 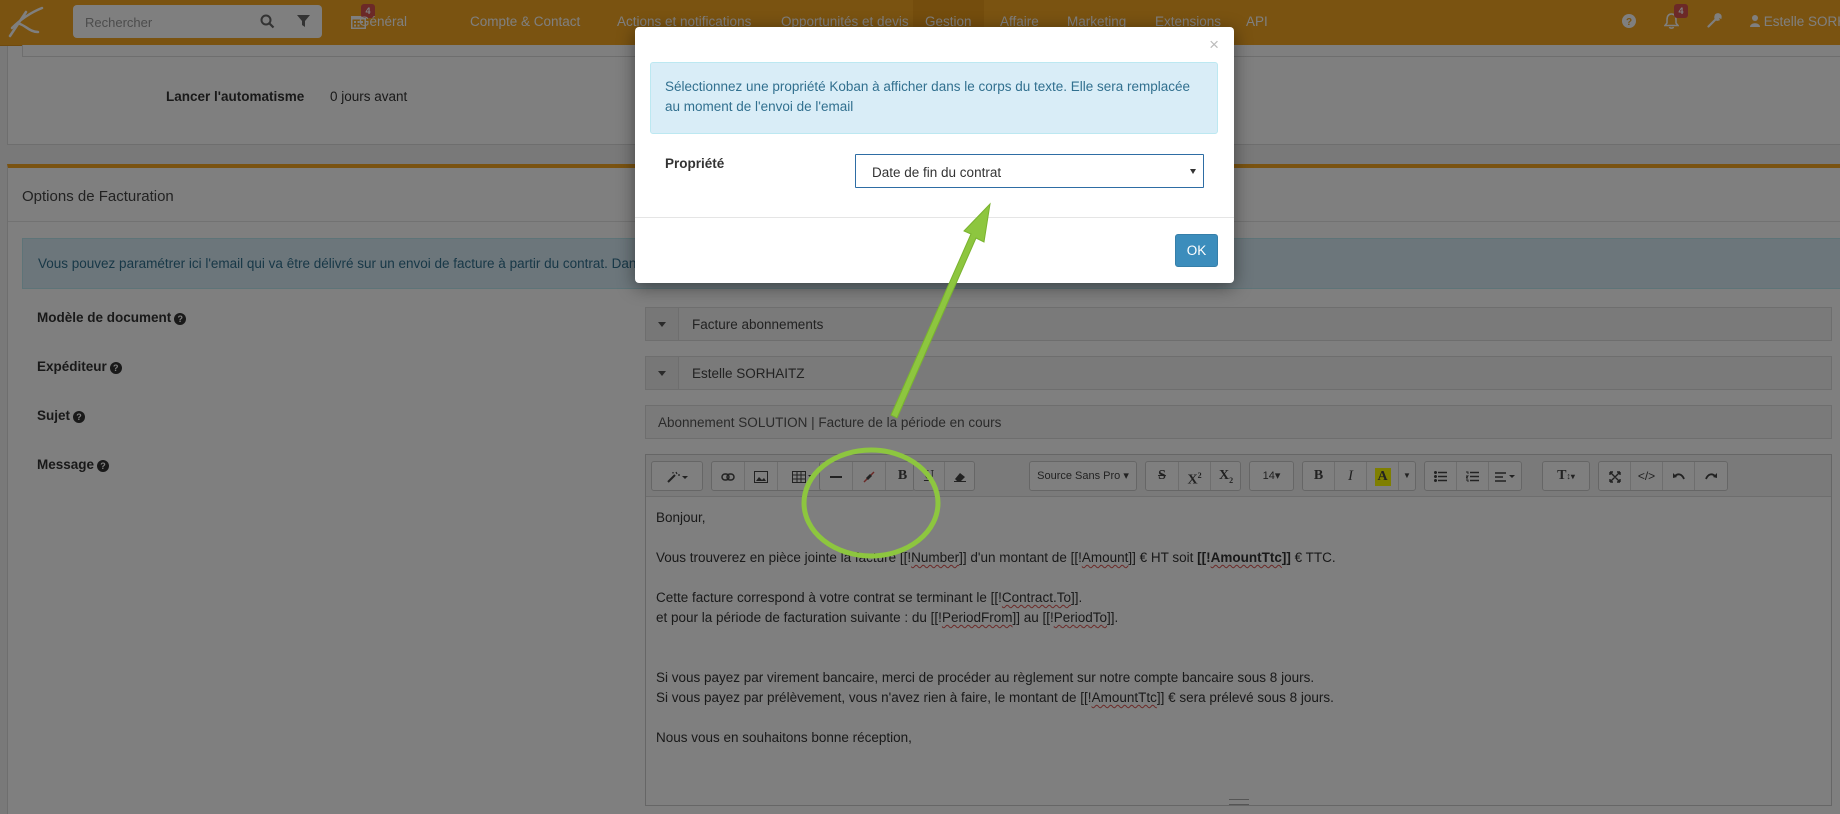 What do you see at coordinates (695, 163) in the screenshot?
I see `property-label: Propriété` at bounding box center [695, 163].